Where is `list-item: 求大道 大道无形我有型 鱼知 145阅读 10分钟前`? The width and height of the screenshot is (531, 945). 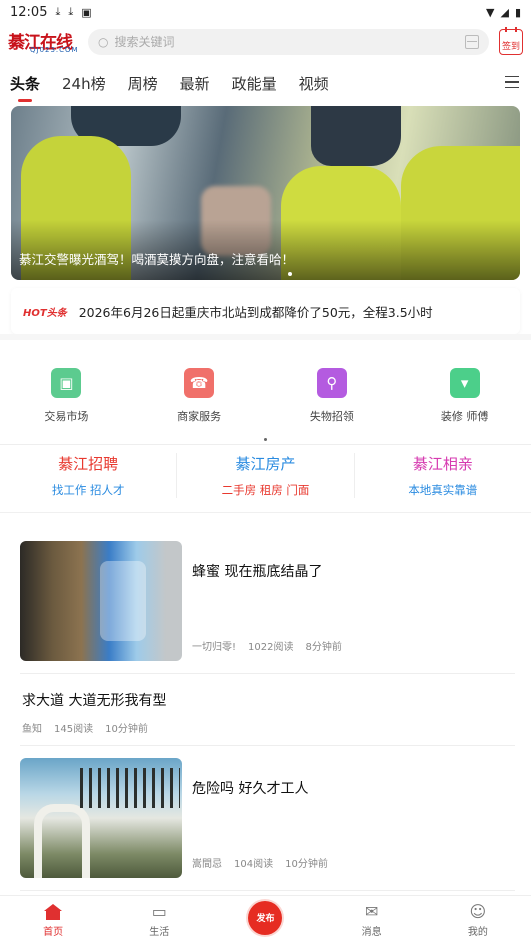 list-item: 求大道 大道无形我有型 鱼知 145阅读 10分钟前 is located at coordinates (267, 710).